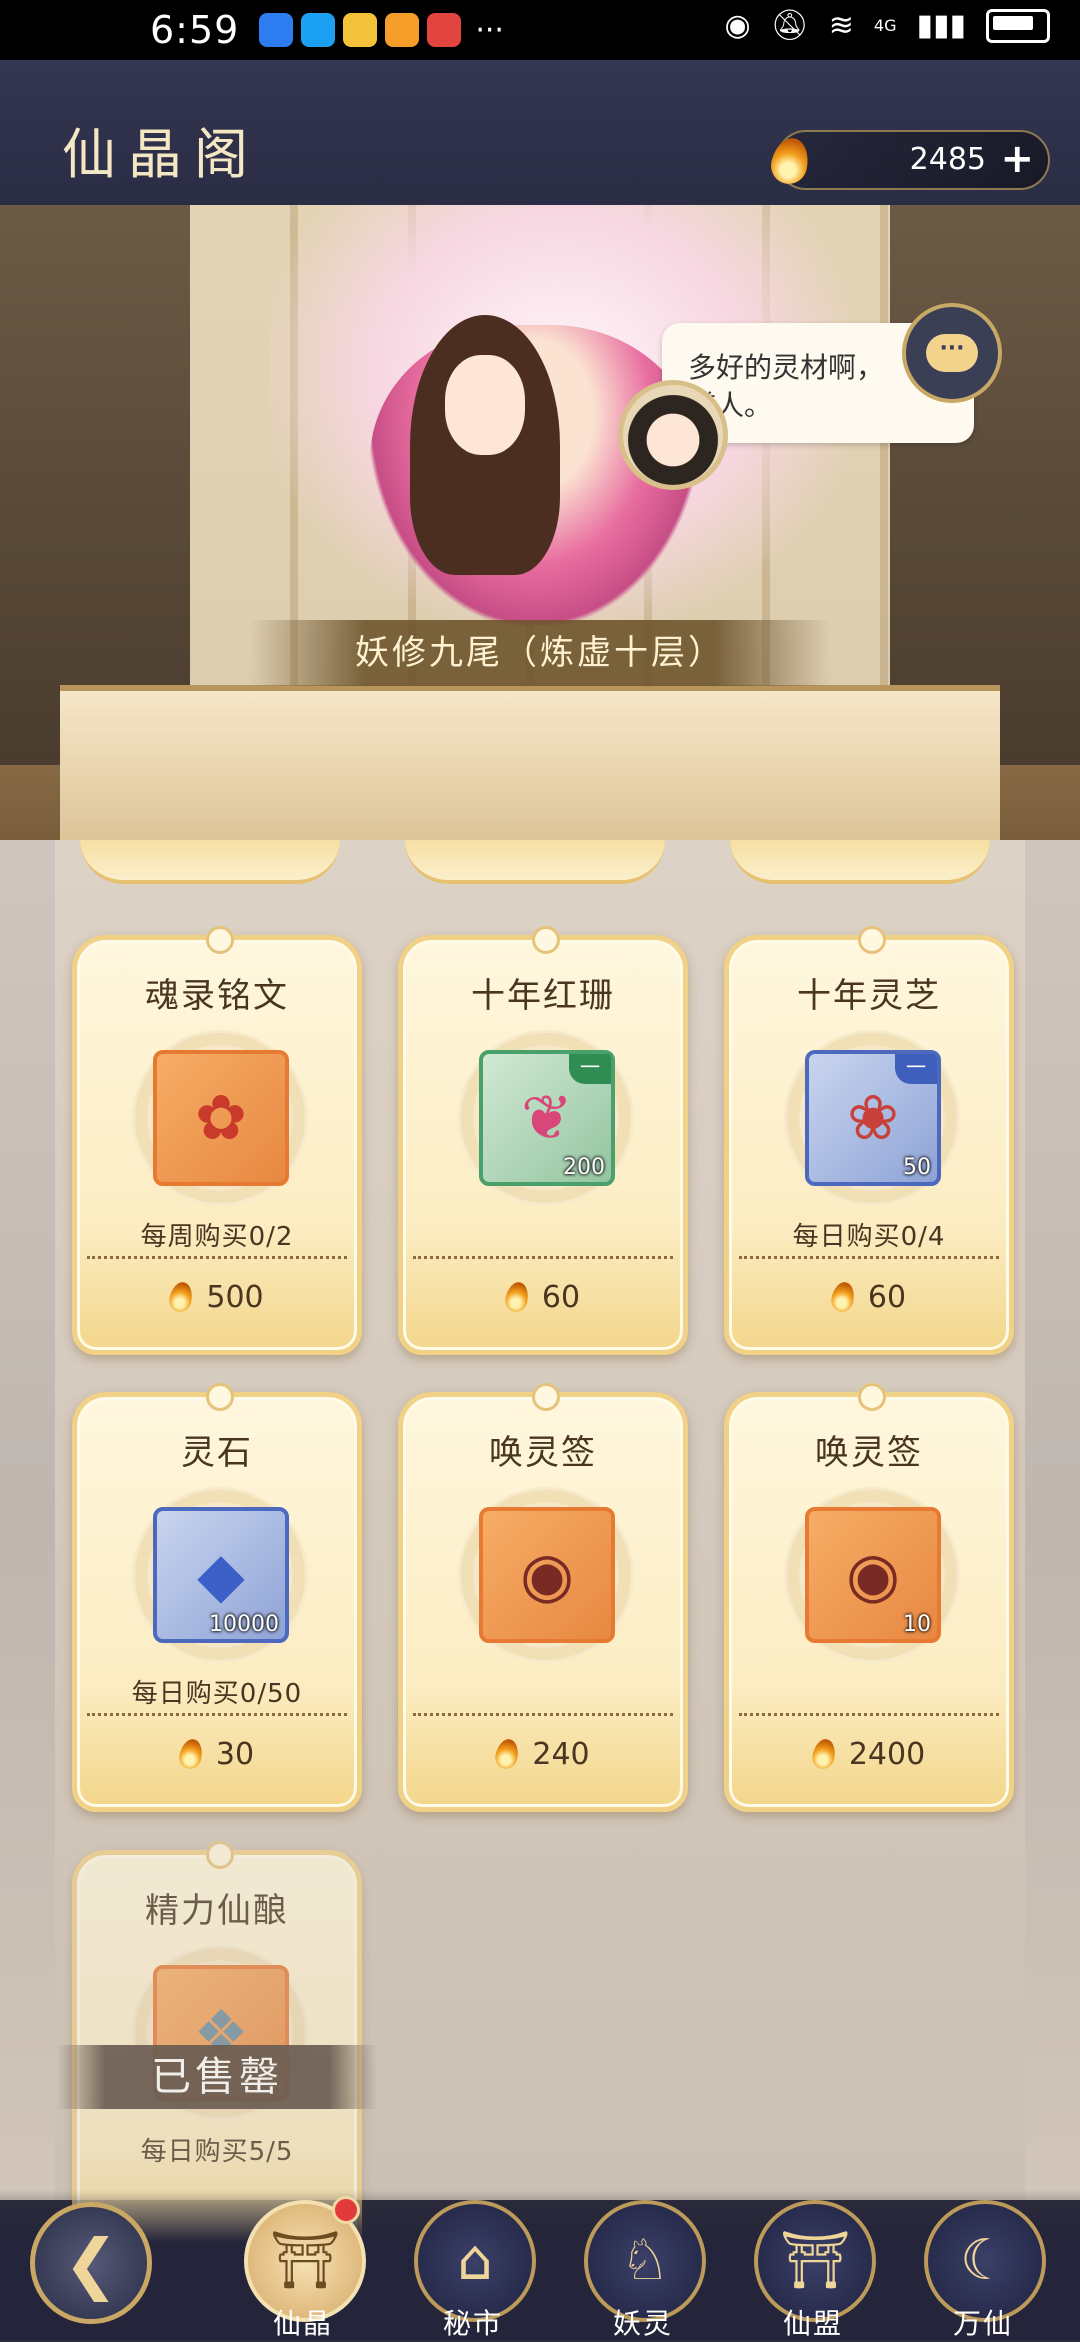 This screenshot has width=1080, height=2342. What do you see at coordinates (952, 353) in the screenshot?
I see `chat-button: ···` at bounding box center [952, 353].